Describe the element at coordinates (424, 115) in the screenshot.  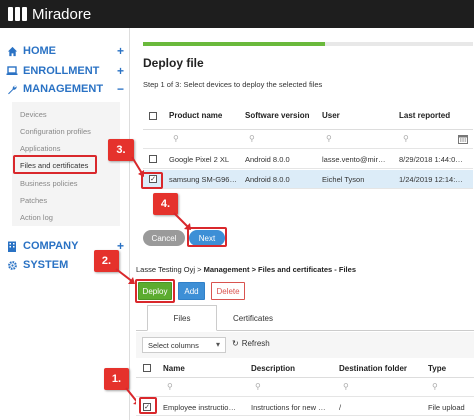
I see `col-last-reported: Last reported` at that location.